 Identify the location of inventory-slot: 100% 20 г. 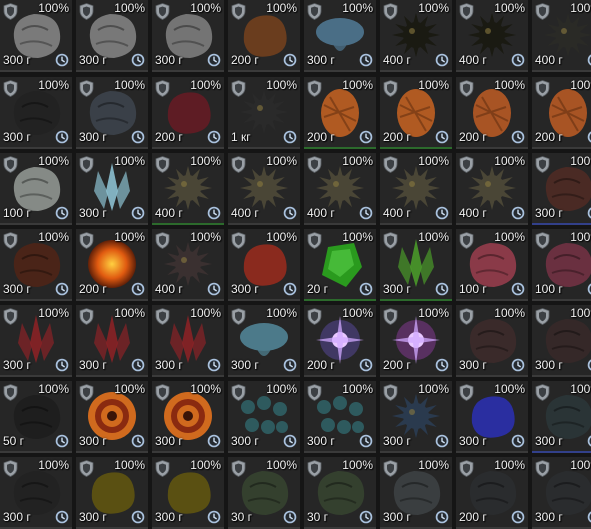
(340, 265).